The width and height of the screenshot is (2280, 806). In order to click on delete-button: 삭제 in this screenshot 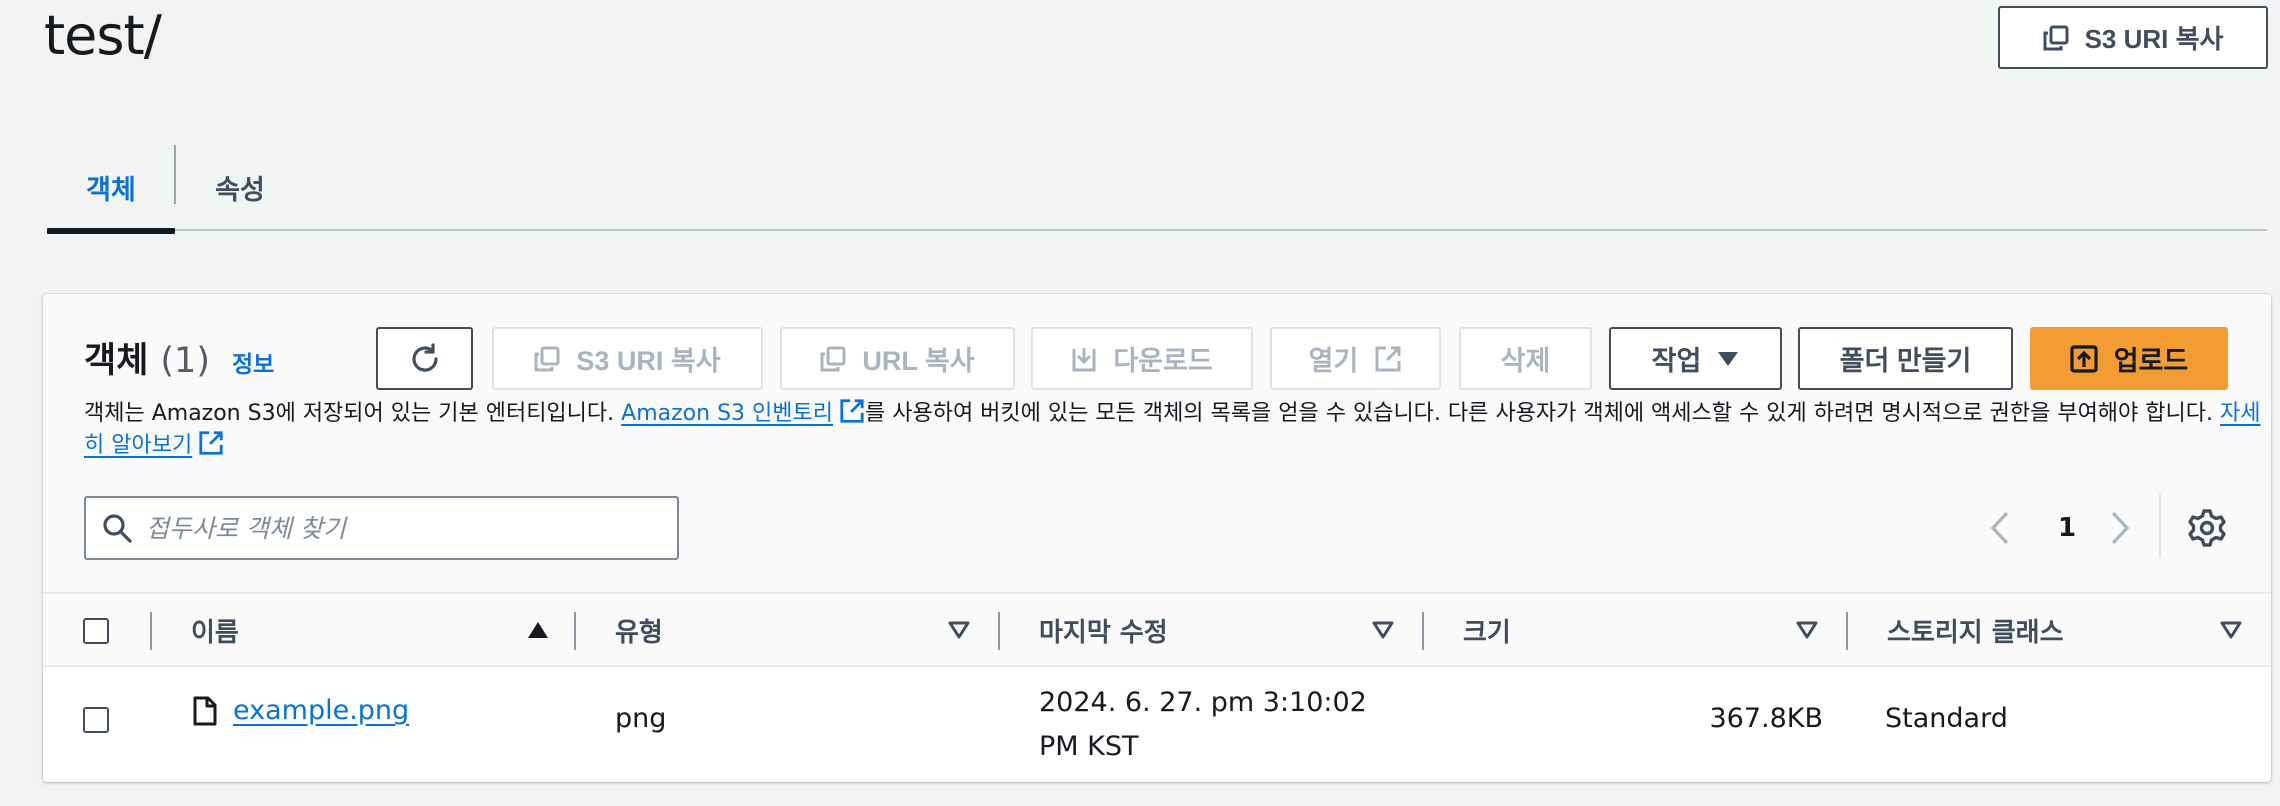, I will do `click(1525, 358)`.